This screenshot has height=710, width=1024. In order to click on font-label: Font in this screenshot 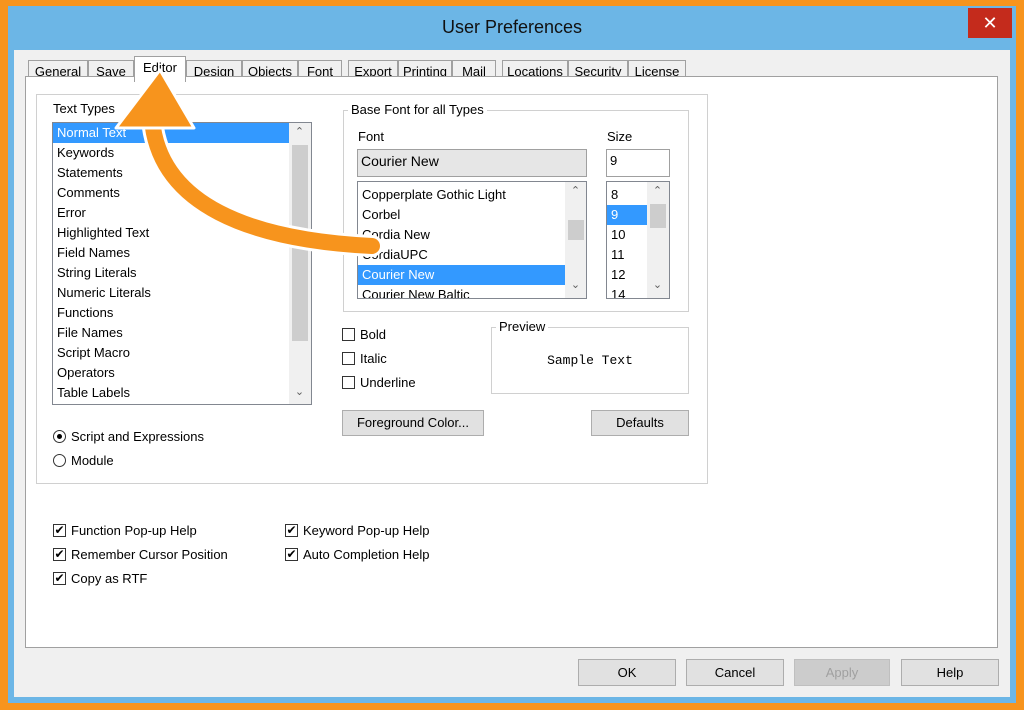, I will do `click(371, 136)`.